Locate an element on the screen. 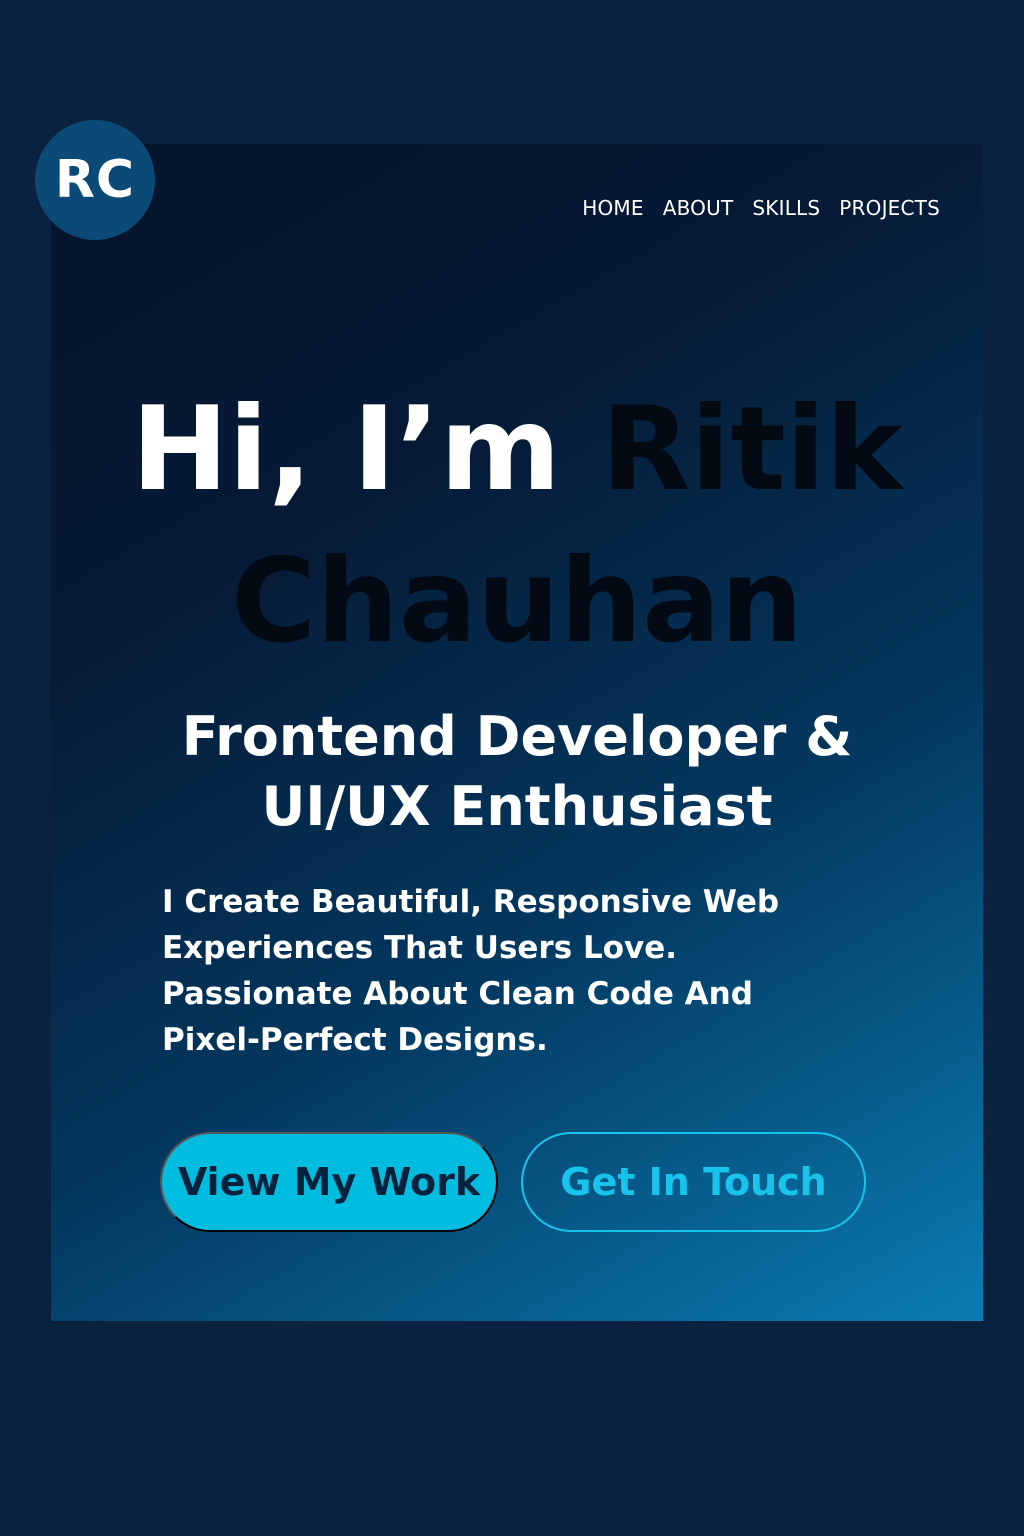  view-my-work-label: View My Work is located at coordinates (329, 1182).